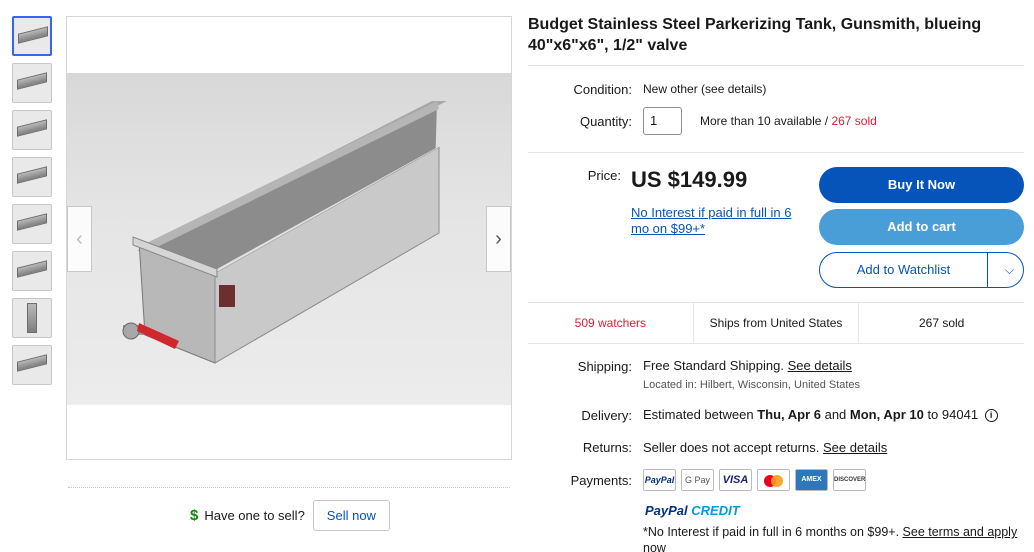 The image size is (1034, 552). I want to click on payments-label: Payments:, so click(601, 480).